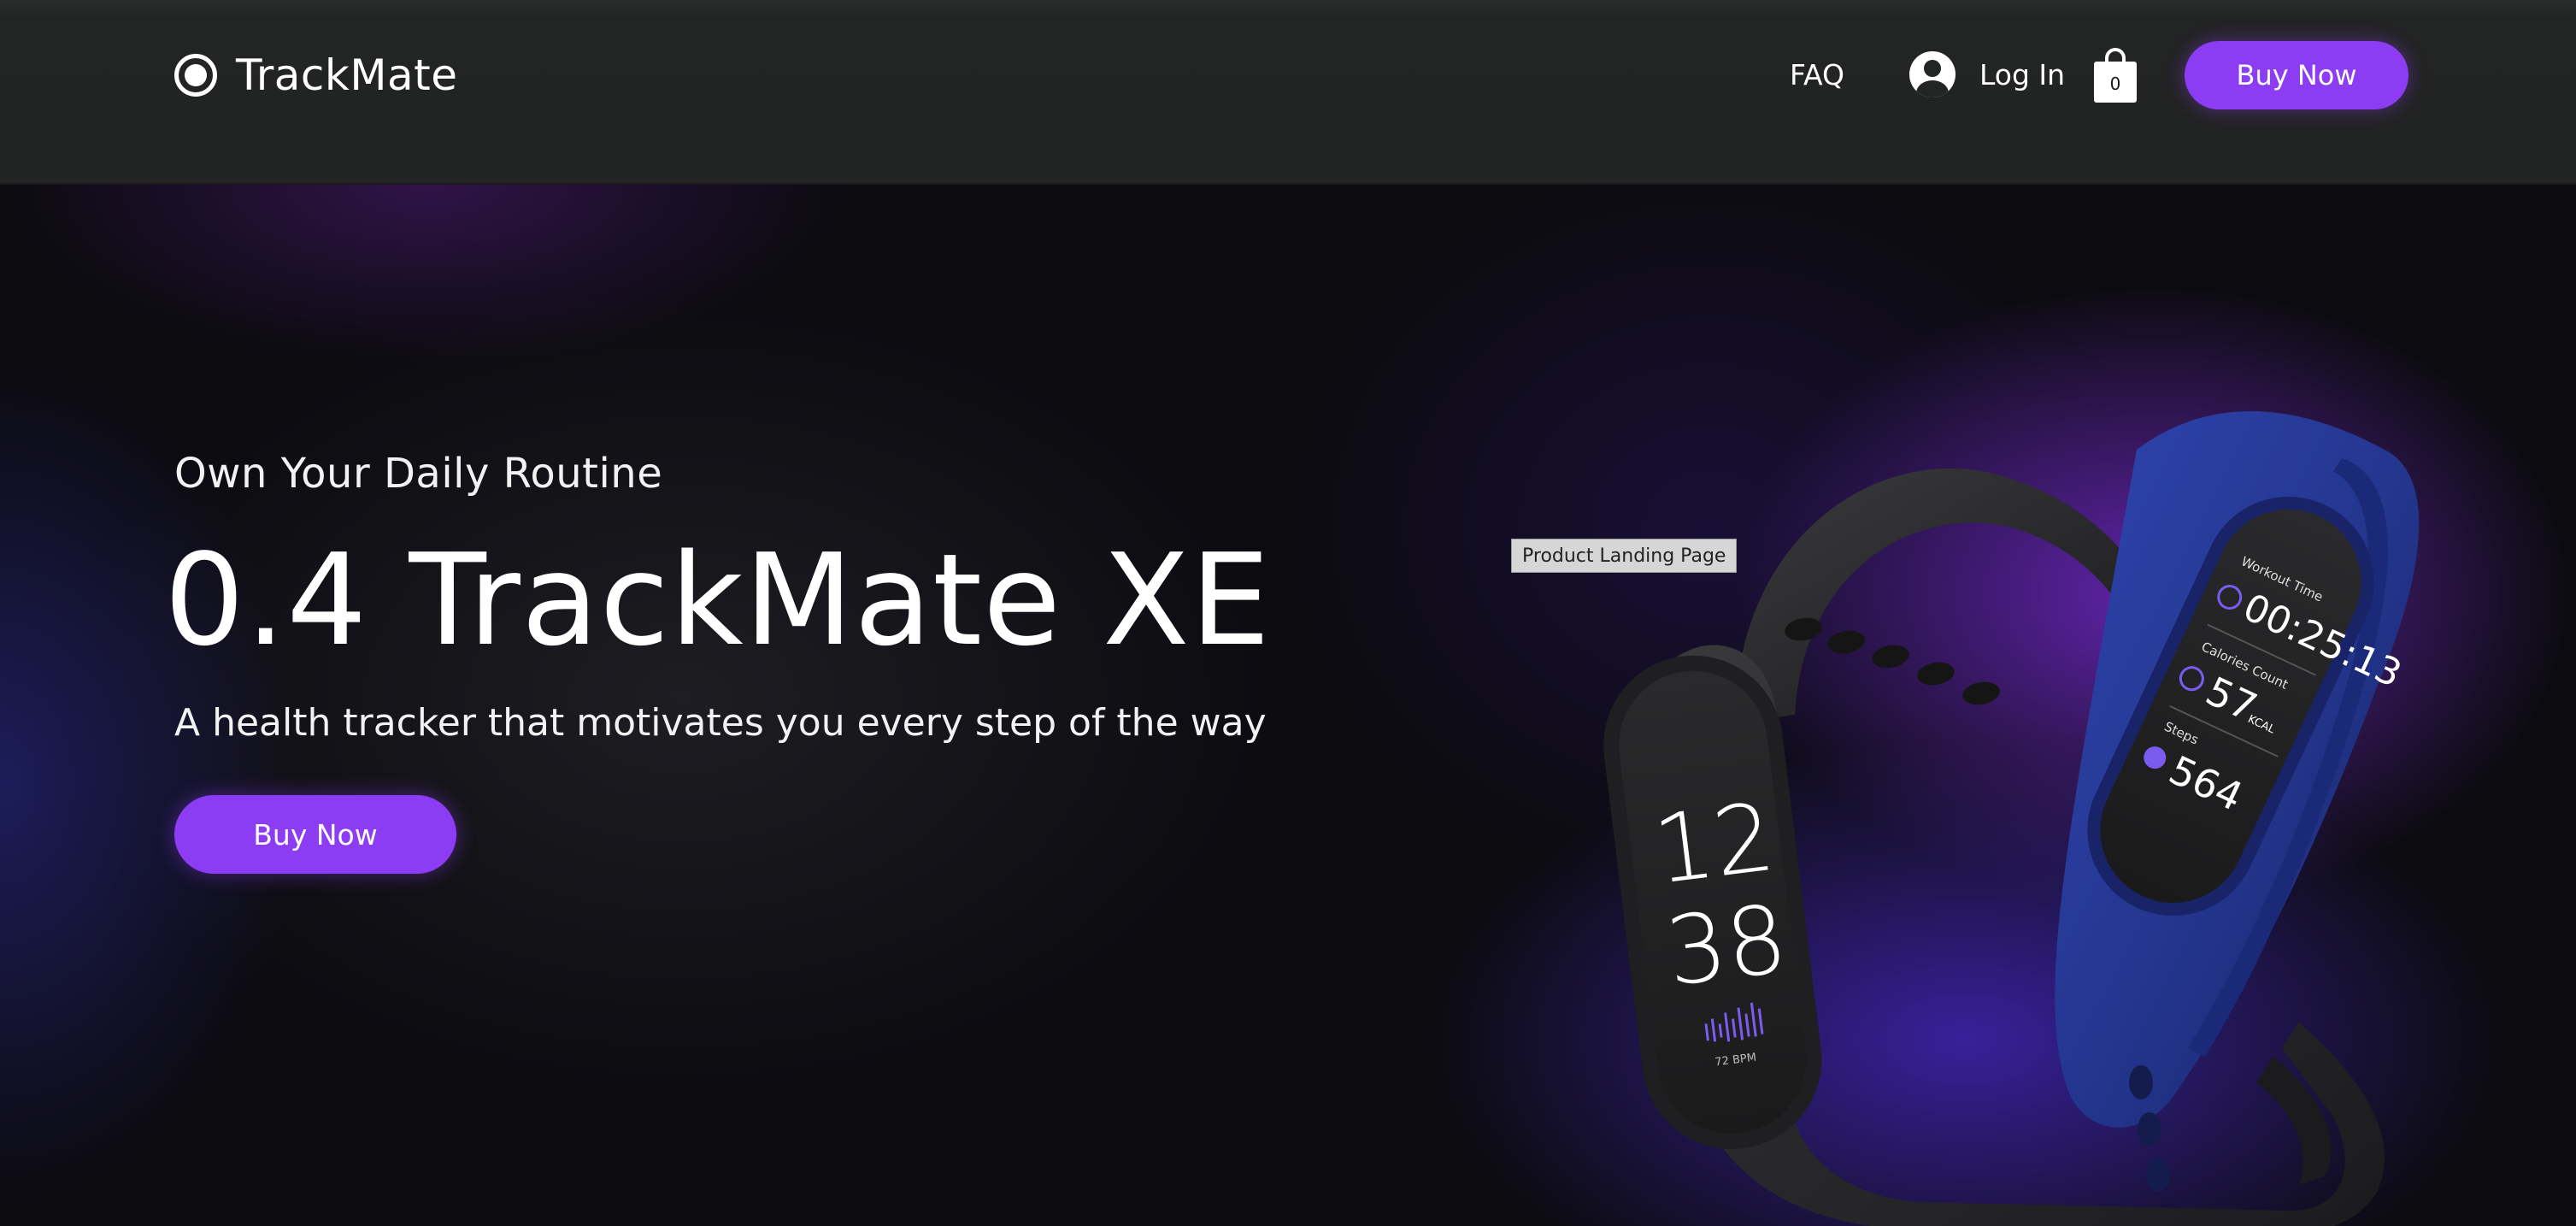 The image size is (2576, 1226). I want to click on cart-count-badge: 0, so click(2115, 84).